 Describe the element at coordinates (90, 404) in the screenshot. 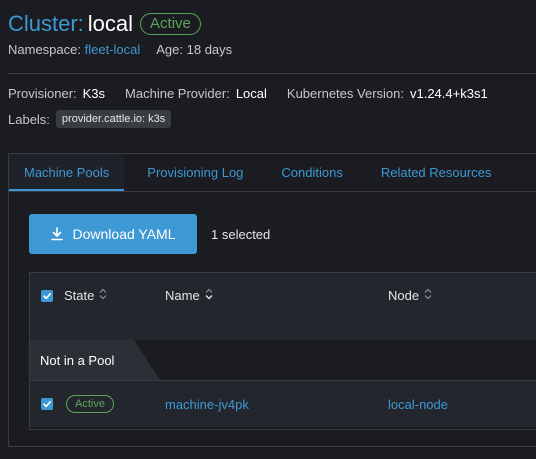

I see `row-status-badge: Active` at that location.